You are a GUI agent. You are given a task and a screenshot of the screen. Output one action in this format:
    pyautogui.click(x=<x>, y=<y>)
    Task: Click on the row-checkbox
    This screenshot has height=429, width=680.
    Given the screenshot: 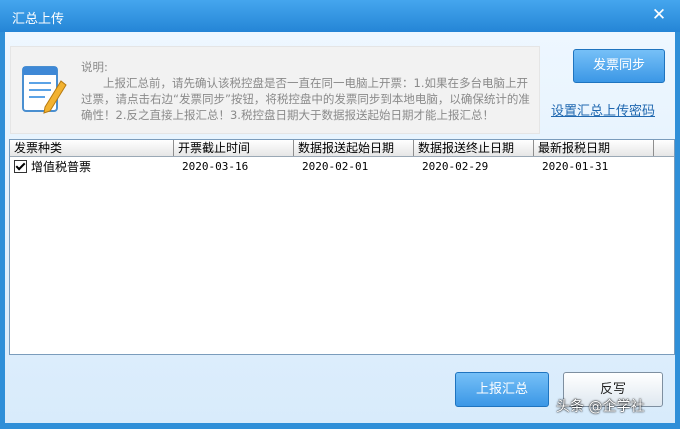 What is the action you would take?
    pyautogui.click(x=20, y=166)
    